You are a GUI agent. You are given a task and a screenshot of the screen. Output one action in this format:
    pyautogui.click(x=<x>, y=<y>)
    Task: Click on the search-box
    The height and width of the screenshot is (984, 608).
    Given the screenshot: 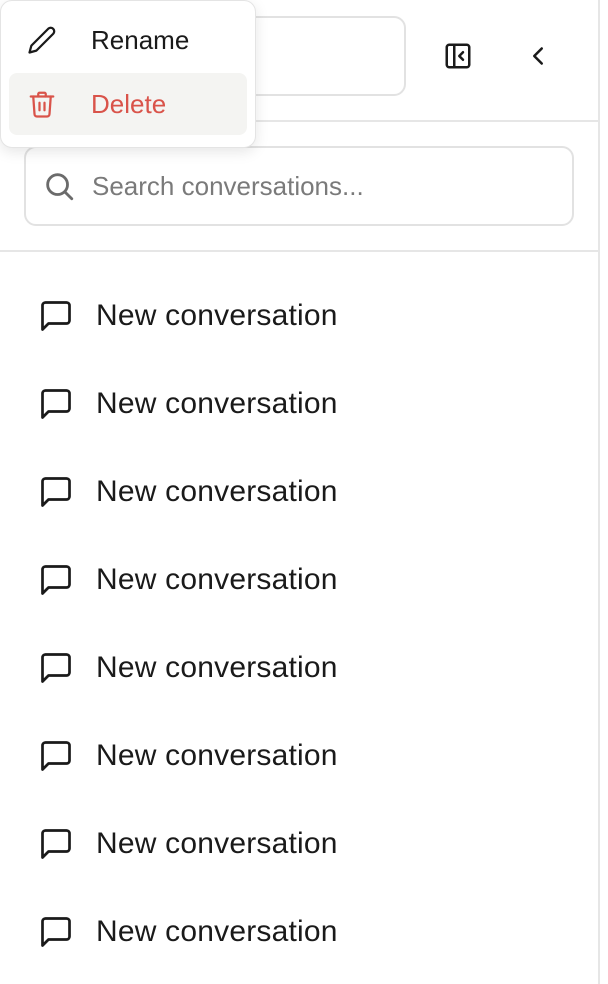 What is the action you would take?
    pyautogui.click(x=299, y=186)
    